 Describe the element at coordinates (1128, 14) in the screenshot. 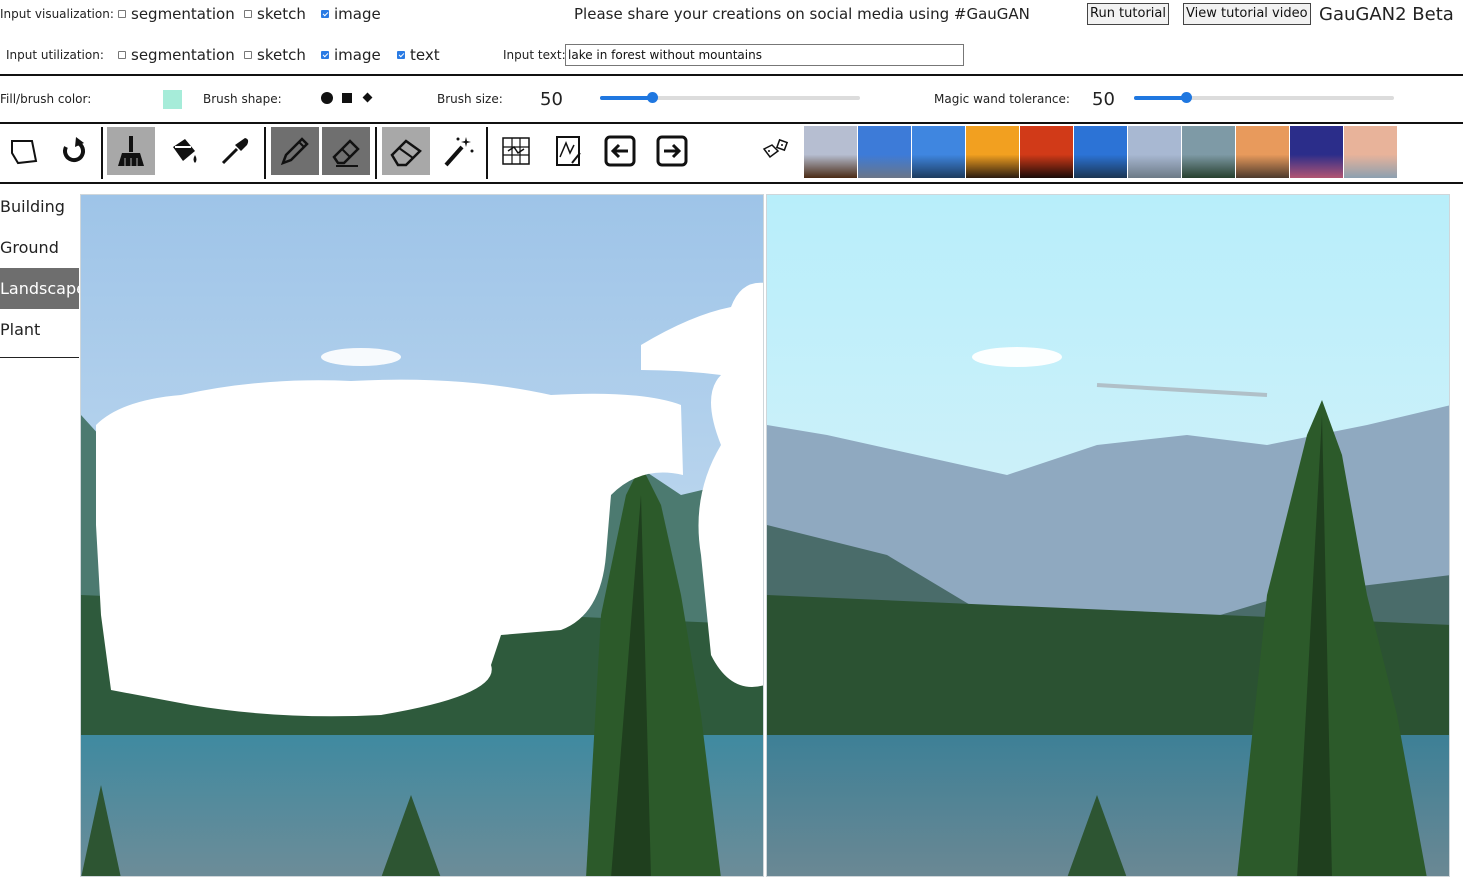

I see `run-tutorial-button: Run tutorial` at that location.